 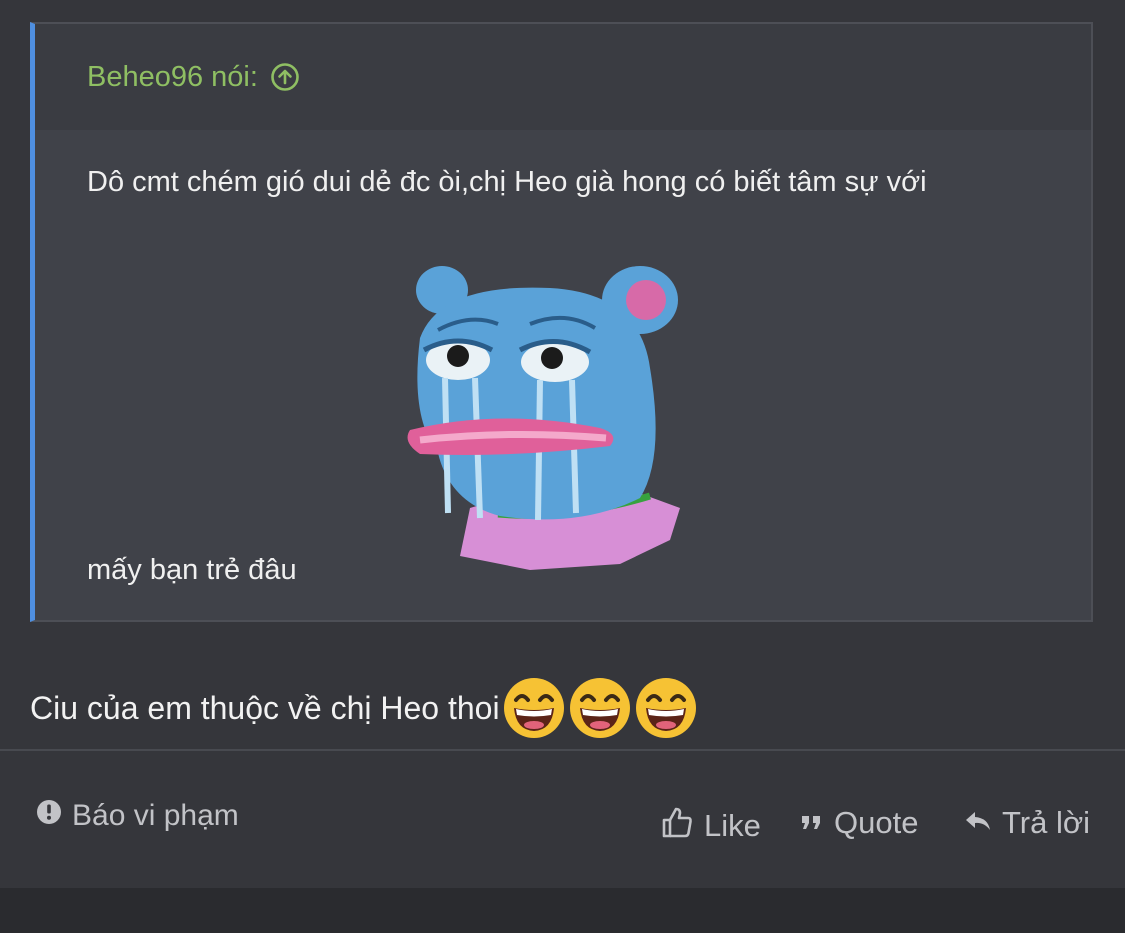 I want to click on arrow-up-circle-icon, so click(x=285, y=77).